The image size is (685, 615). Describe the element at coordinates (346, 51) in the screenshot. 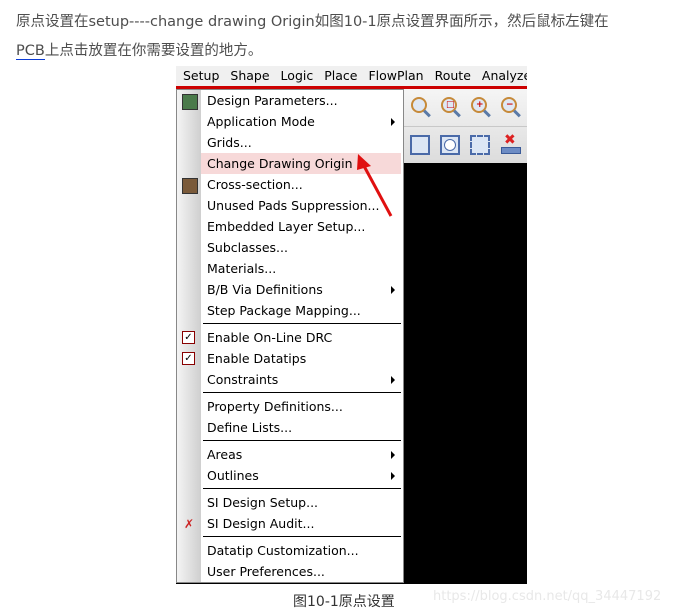

I see `paragraph-line-2: PCB上点击放置在你需要设置的地方。` at that location.